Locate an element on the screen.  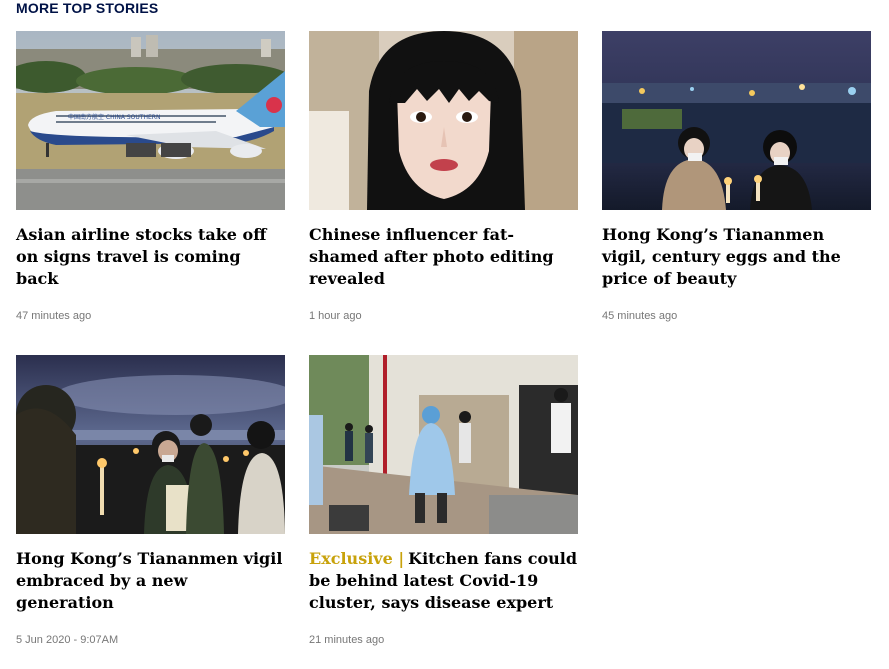
story-image-health-workers is located at coordinates (443, 444).